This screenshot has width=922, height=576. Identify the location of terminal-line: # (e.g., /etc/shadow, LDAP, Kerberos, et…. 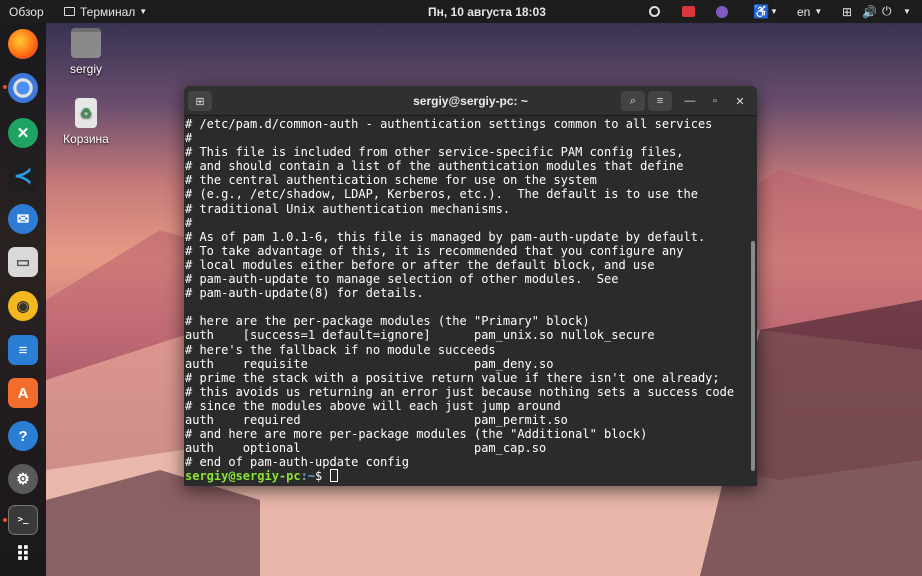
(441, 194).